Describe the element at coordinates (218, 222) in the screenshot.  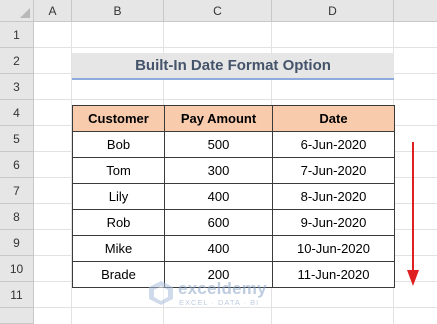
I see `cell-pay-amount: 600` at that location.